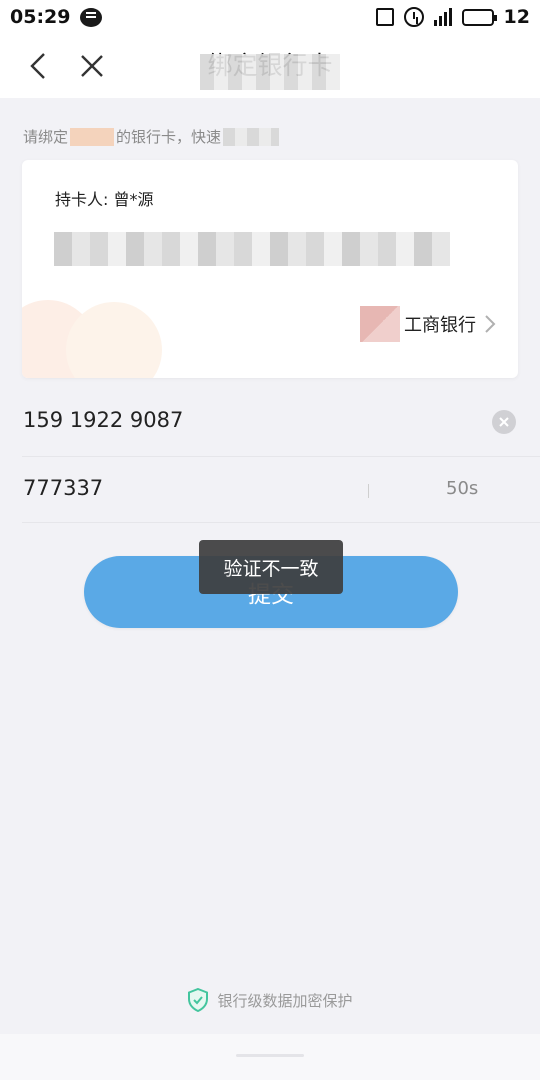  I want to click on status-time: 05:29, so click(40, 17).